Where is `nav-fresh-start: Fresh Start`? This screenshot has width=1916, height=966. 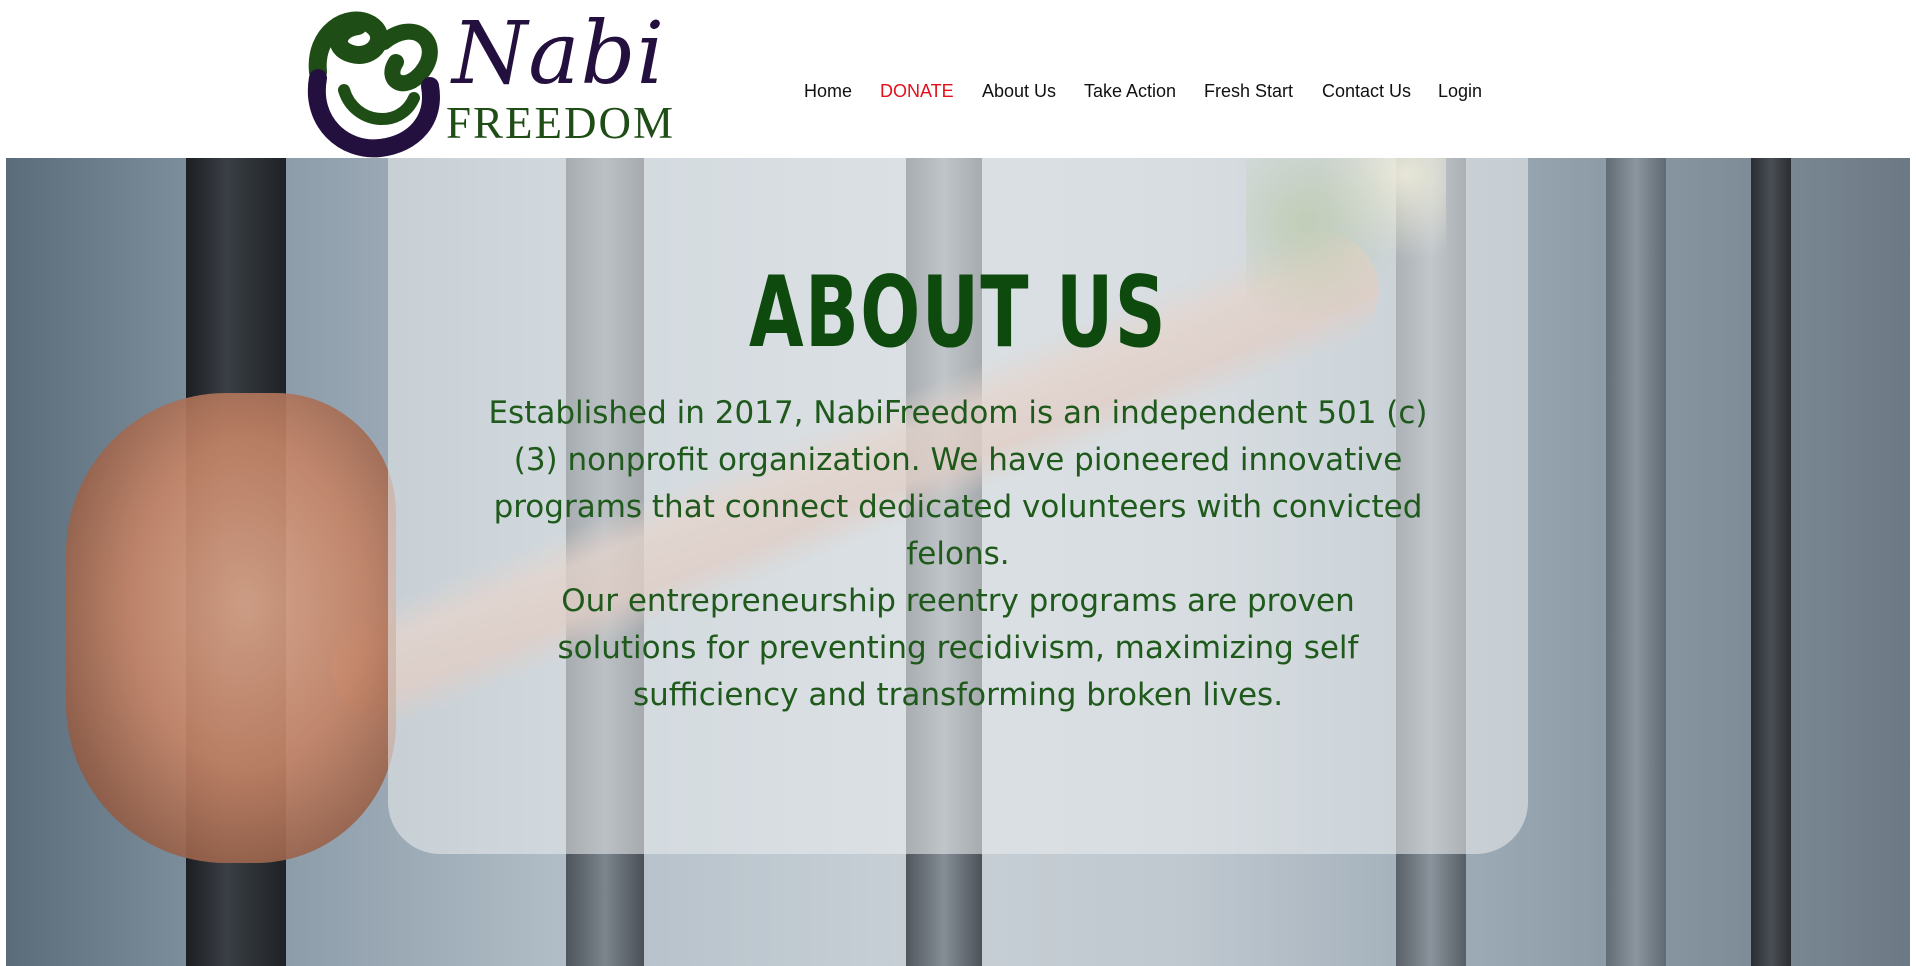
nav-fresh-start: Fresh Start is located at coordinates (1248, 91).